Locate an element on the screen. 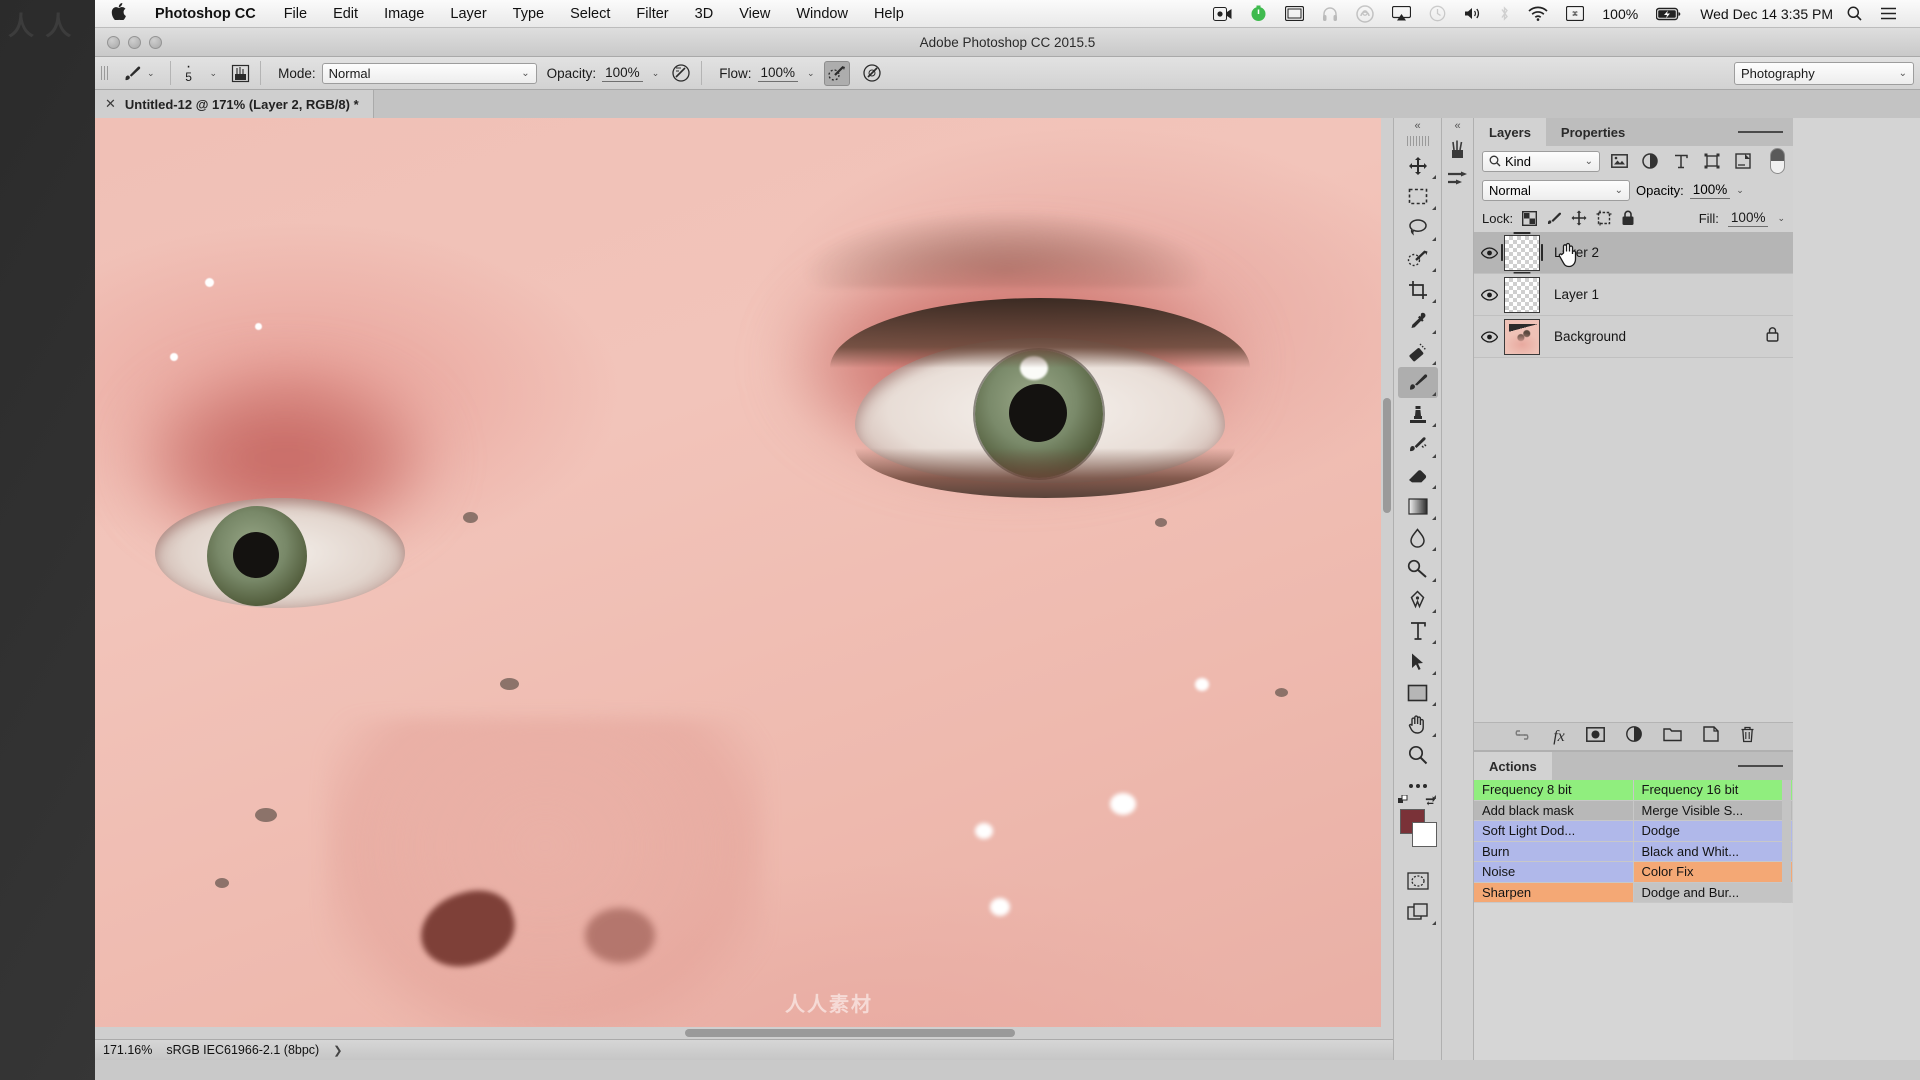  timemachine-icon is located at coordinates (1437, 13).